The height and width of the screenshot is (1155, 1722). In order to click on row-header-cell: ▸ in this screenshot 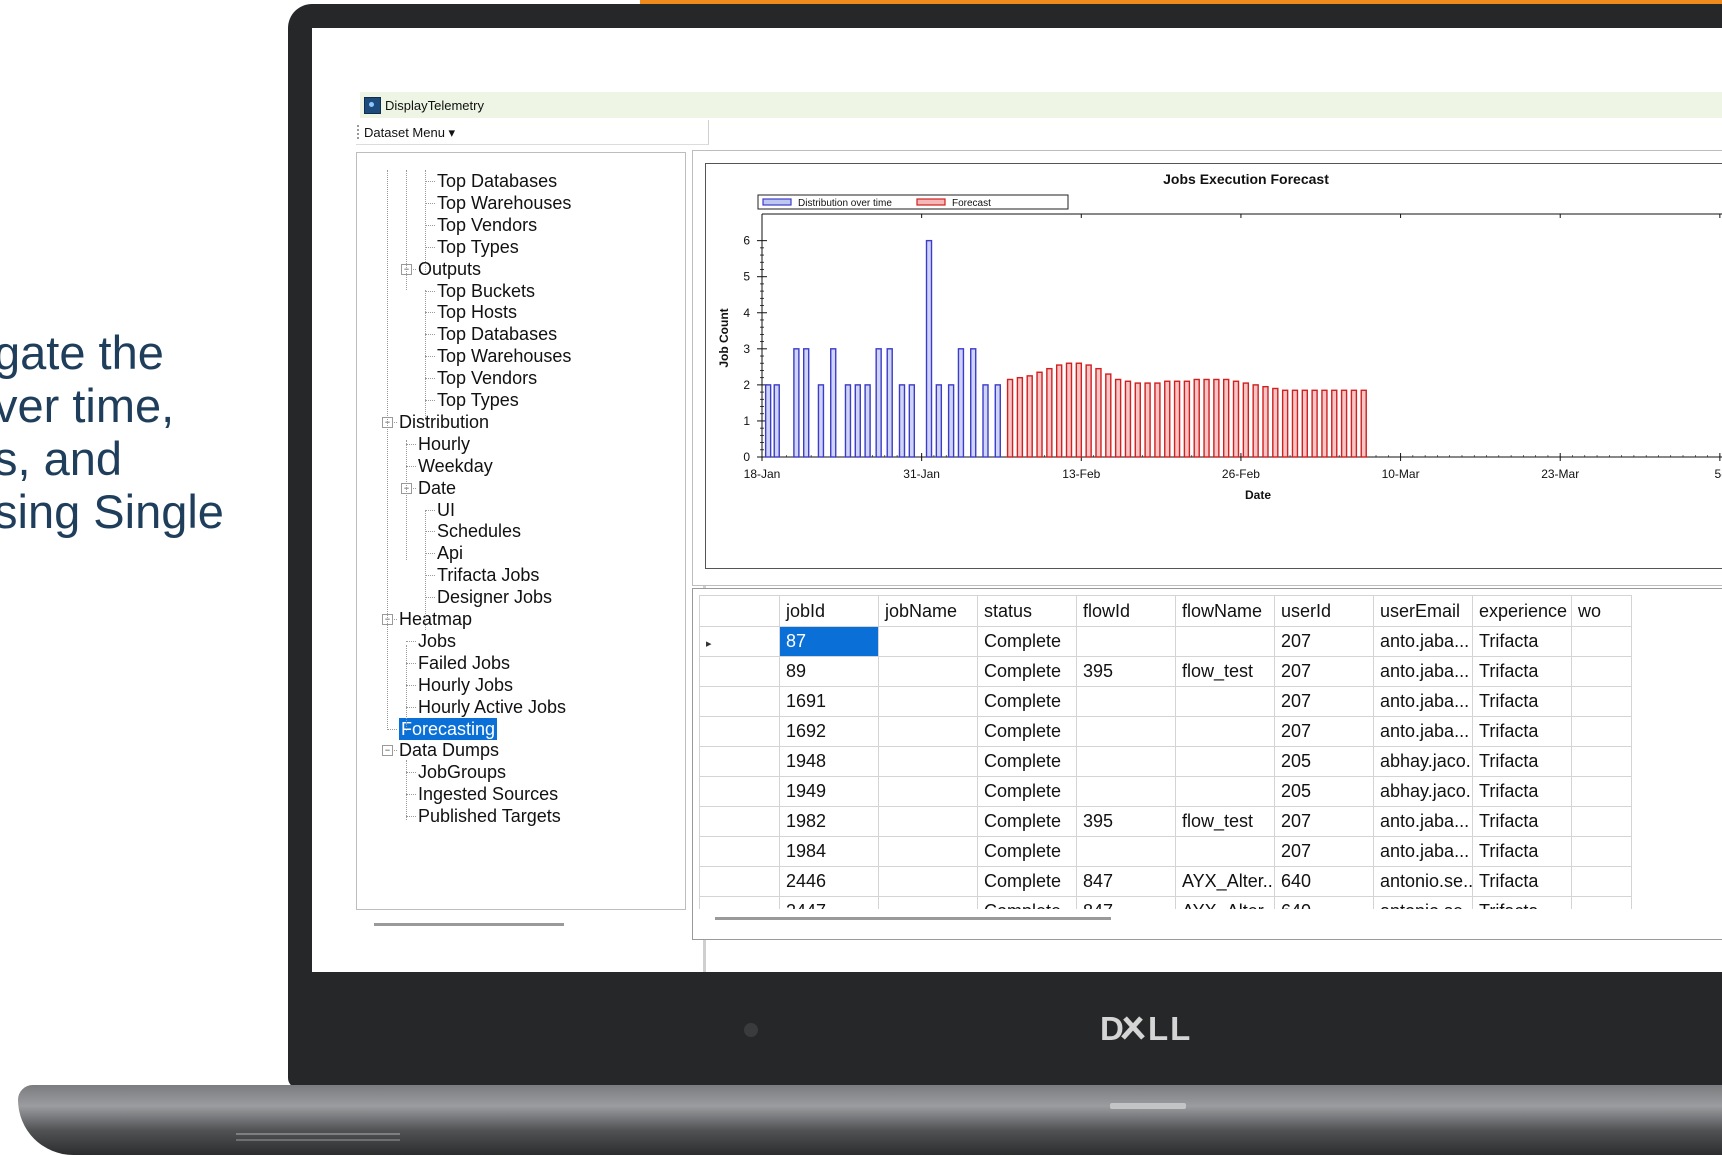, I will do `click(739, 641)`.